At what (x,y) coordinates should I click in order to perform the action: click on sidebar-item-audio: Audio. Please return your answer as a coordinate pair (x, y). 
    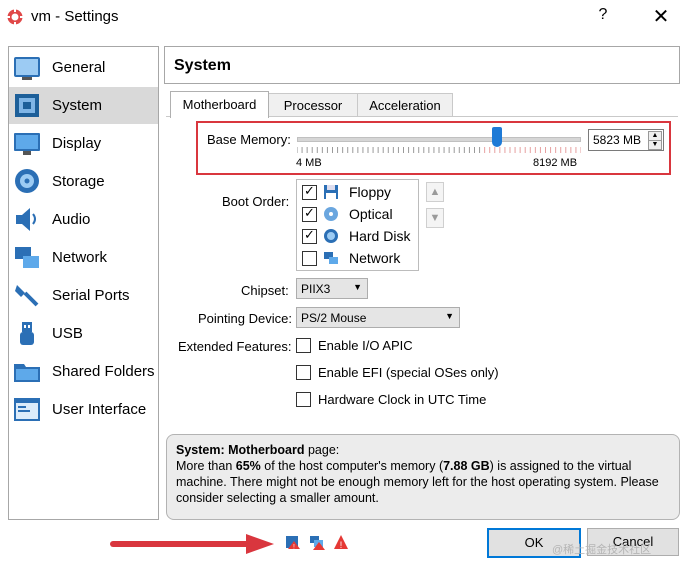
    Looking at the image, I should click on (83, 219).